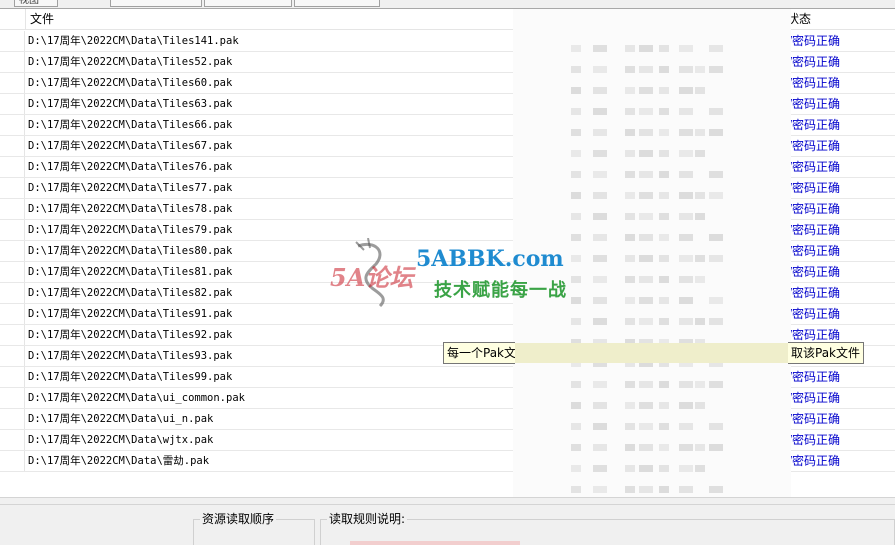 The height and width of the screenshot is (545, 895). What do you see at coordinates (479, 353) in the screenshot?
I see `tooltip-left: 每一个Pak文` at bounding box center [479, 353].